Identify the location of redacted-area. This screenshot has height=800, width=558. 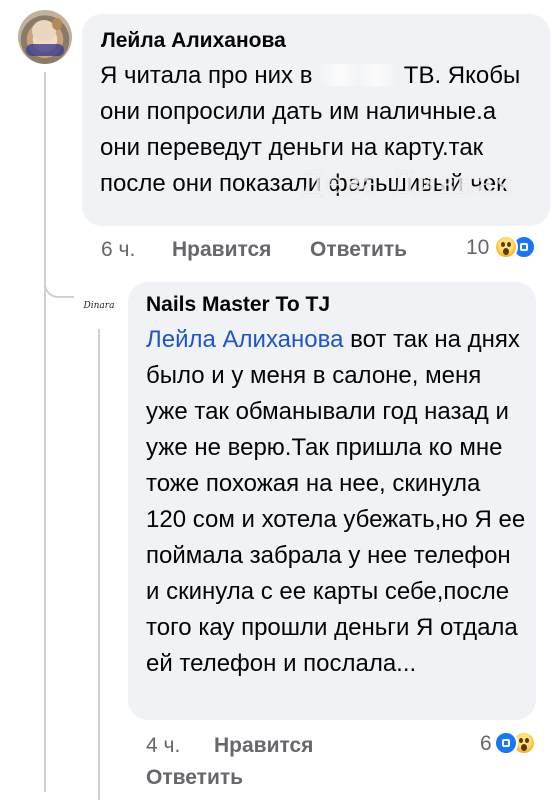
(358, 75).